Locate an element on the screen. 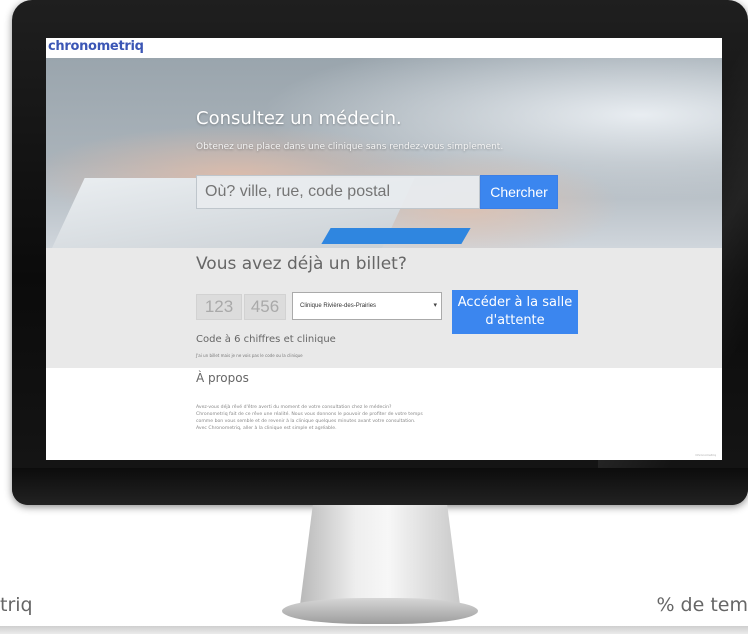 This screenshot has width=748, height=634. brand-logo: chronometriq is located at coordinates (96, 46).